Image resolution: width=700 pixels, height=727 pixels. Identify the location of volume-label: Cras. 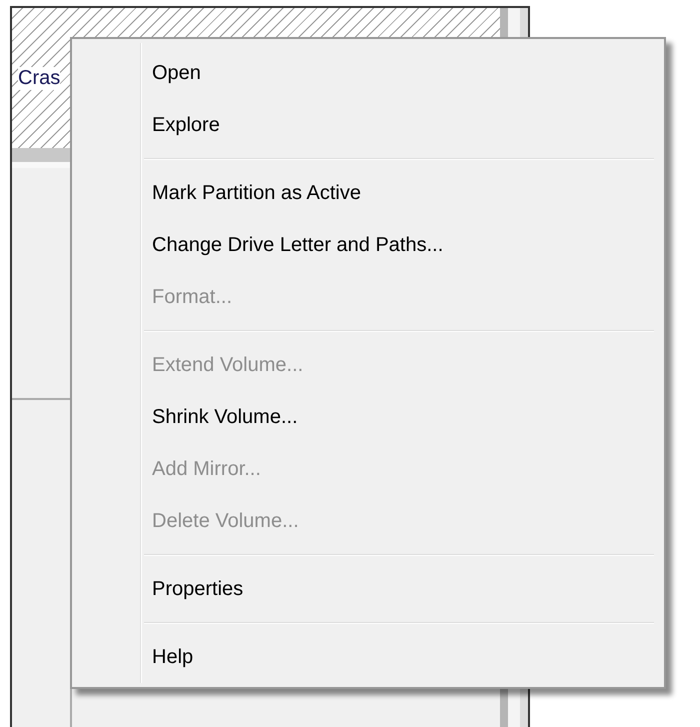
(39, 78).